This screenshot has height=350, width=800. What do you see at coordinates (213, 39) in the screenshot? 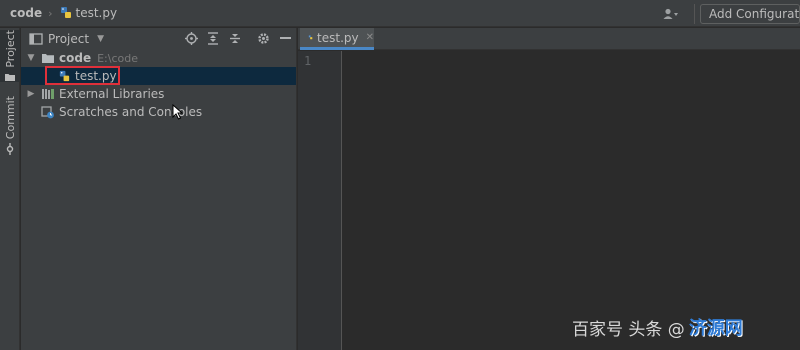
I see `expand-all-icon` at bounding box center [213, 39].